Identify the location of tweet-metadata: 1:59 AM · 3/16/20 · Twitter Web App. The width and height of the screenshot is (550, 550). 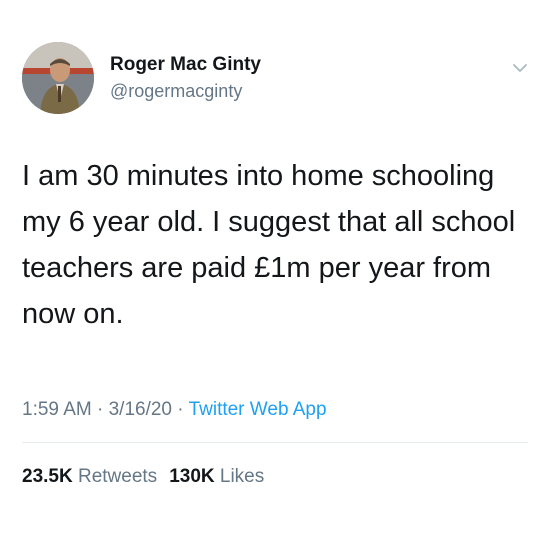
(174, 410).